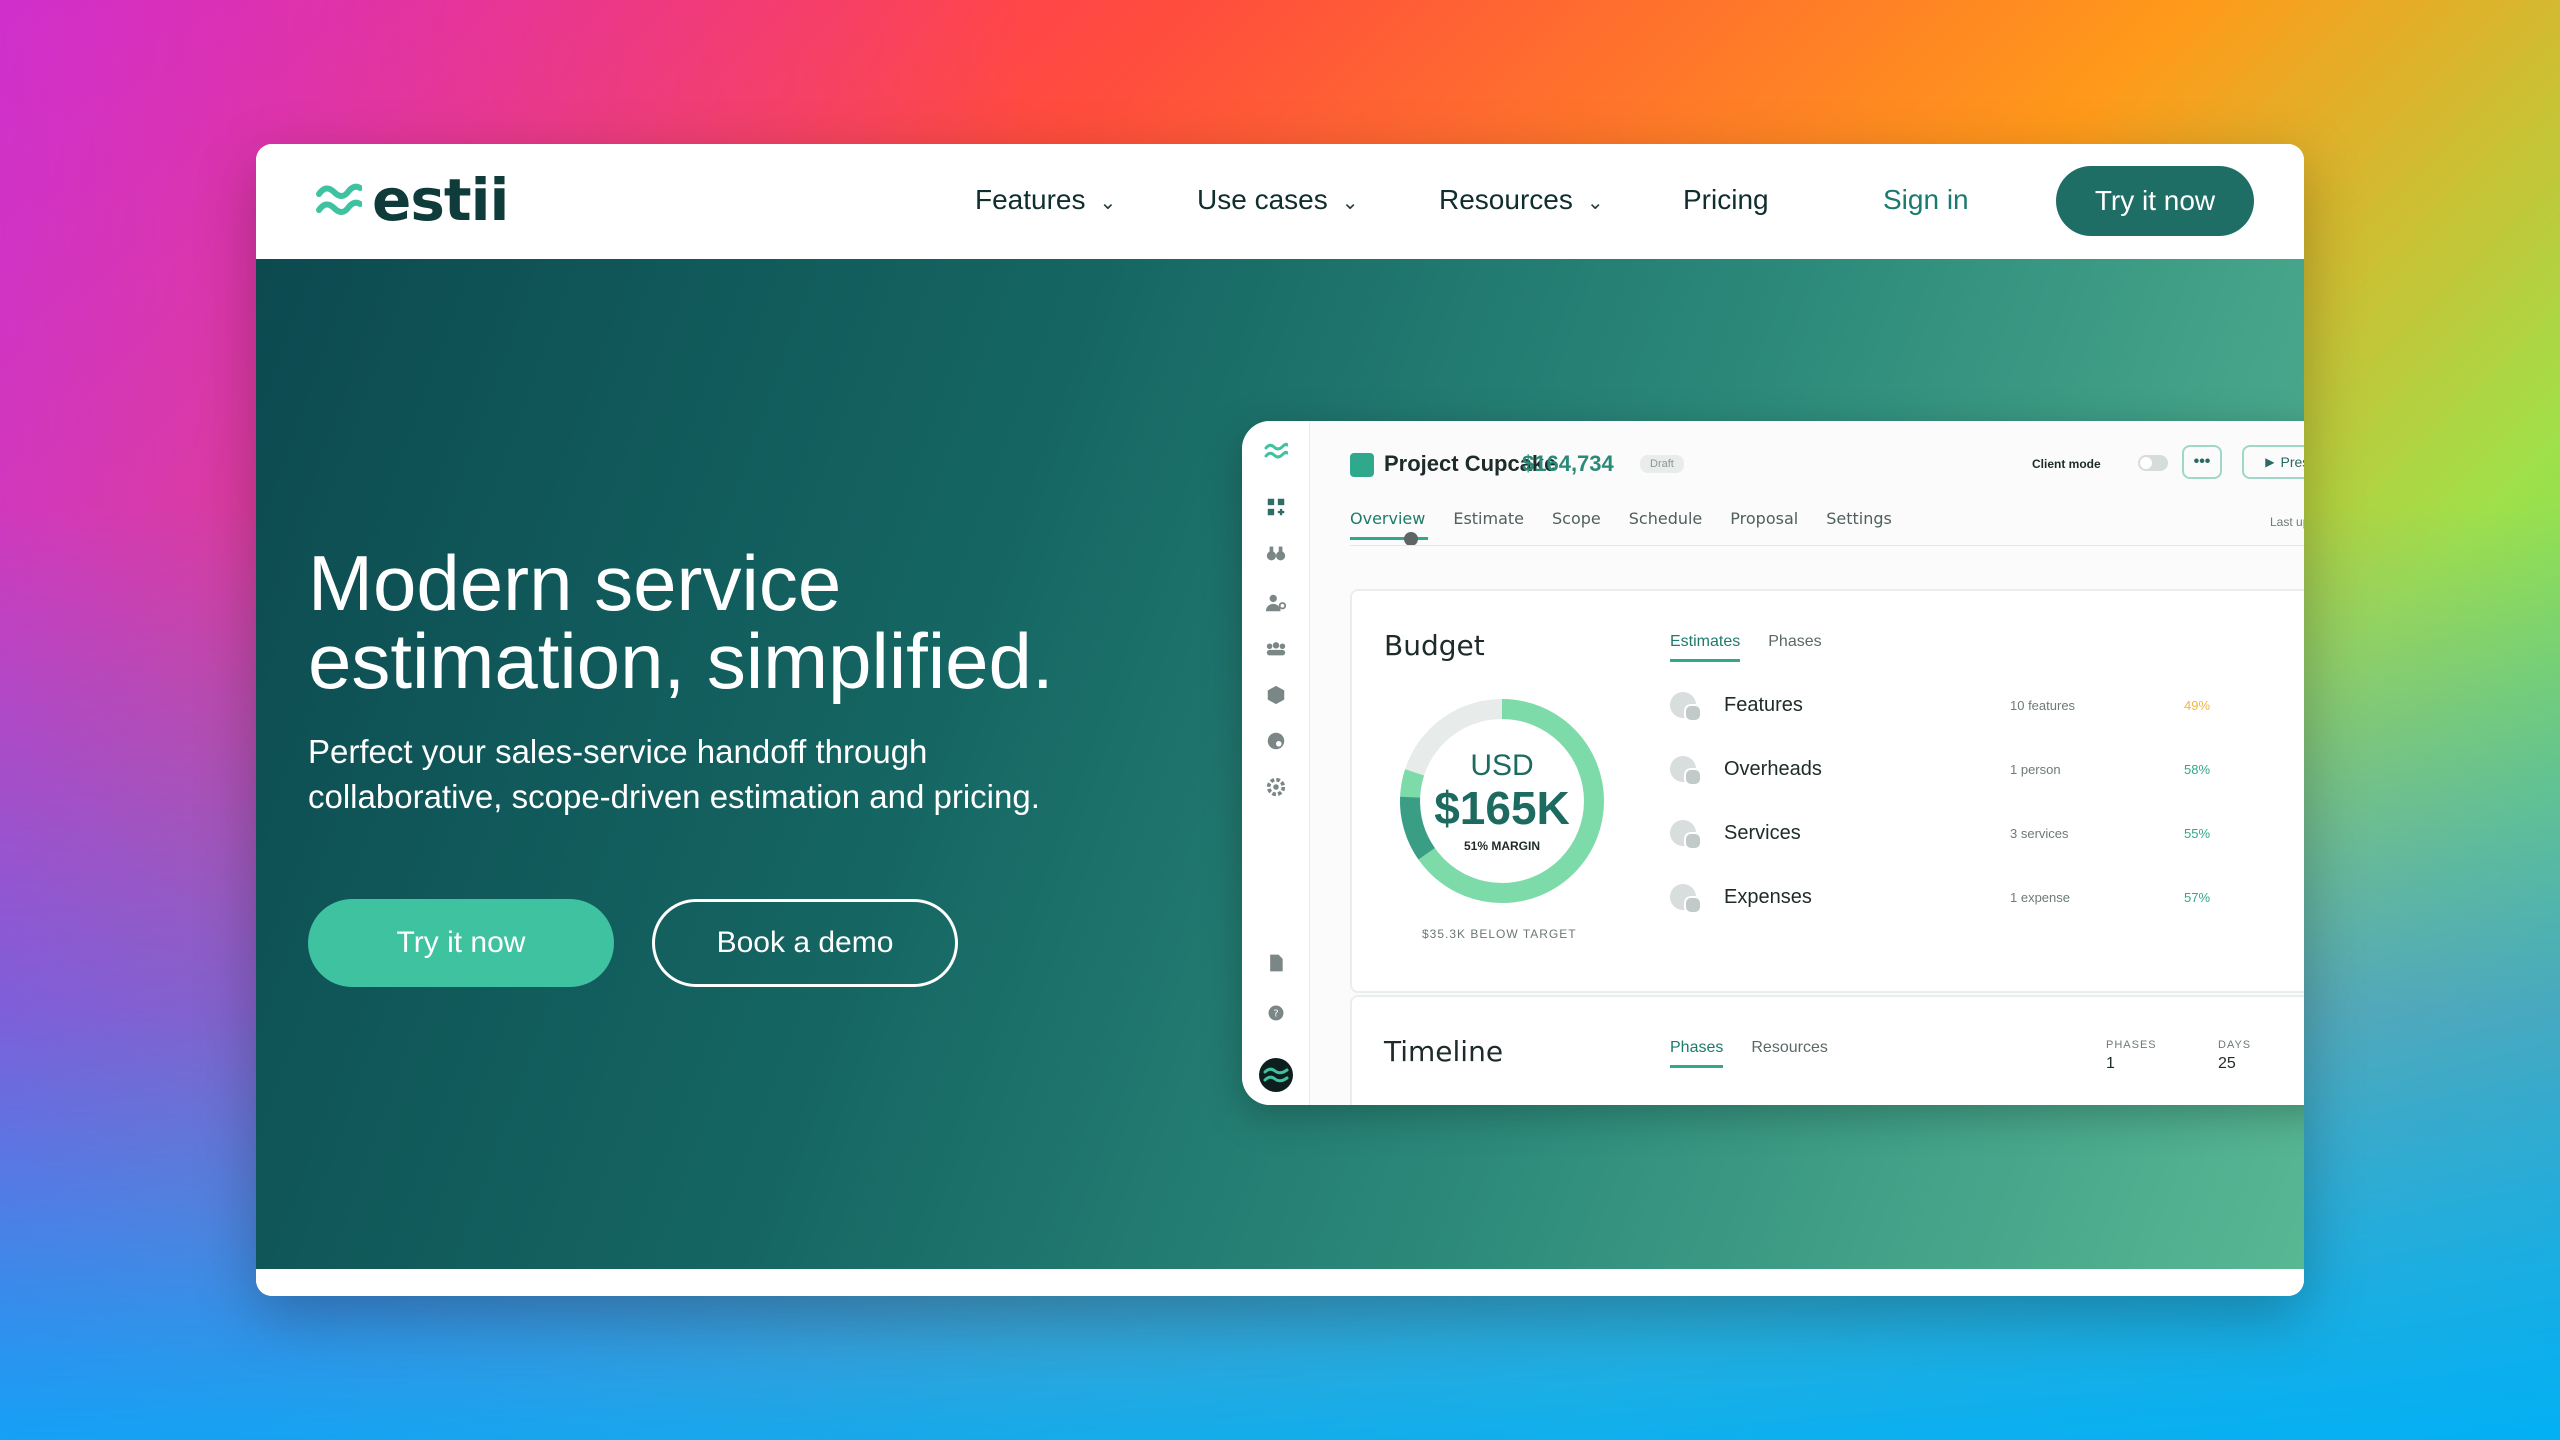 The width and height of the screenshot is (2560, 1440). What do you see at coordinates (1950, 705) in the screenshot?
I see `budget-row-features: Features 10 features 49%` at bounding box center [1950, 705].